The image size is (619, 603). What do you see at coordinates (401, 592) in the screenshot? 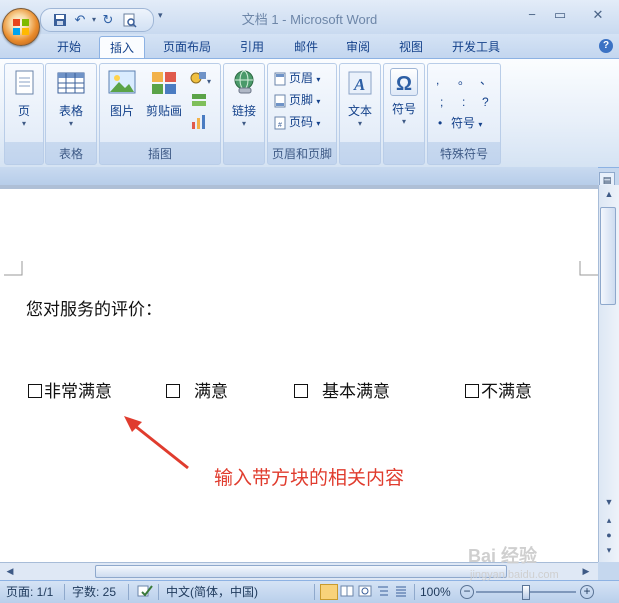
I see `draft-view-icon` at bounding box center [401, 592].